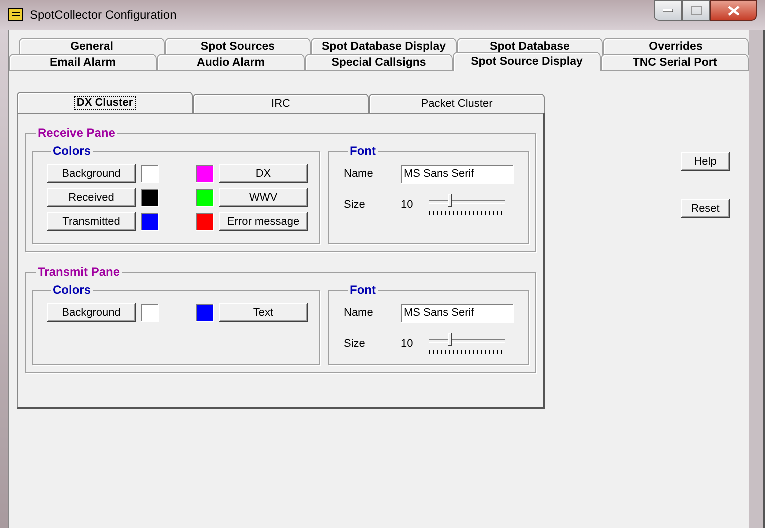 The height and width of the screenshot is (528, 765). Describe the element at coordinates (705, 161) in the screenshot. I see `side-button: Help` at that location.